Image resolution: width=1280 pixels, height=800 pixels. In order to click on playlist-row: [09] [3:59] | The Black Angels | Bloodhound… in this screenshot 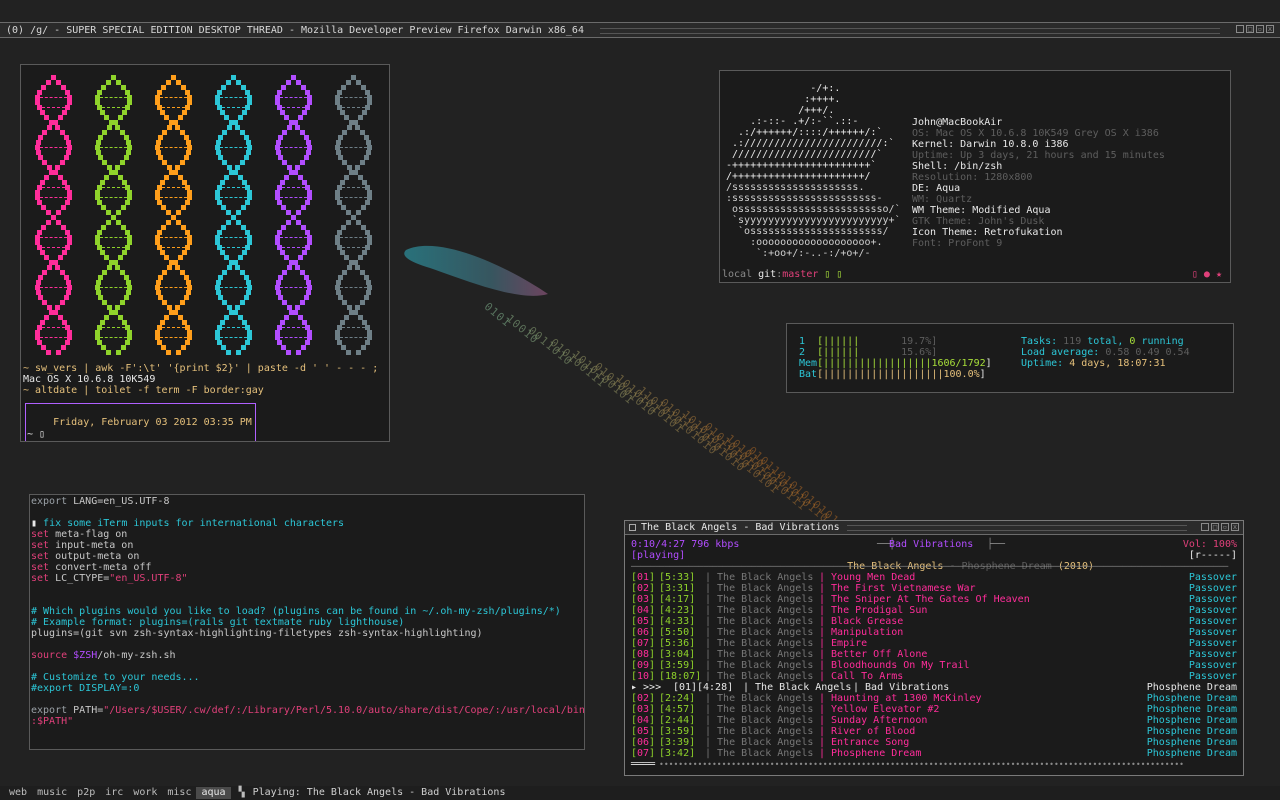, I will do `click(934, 665)`.